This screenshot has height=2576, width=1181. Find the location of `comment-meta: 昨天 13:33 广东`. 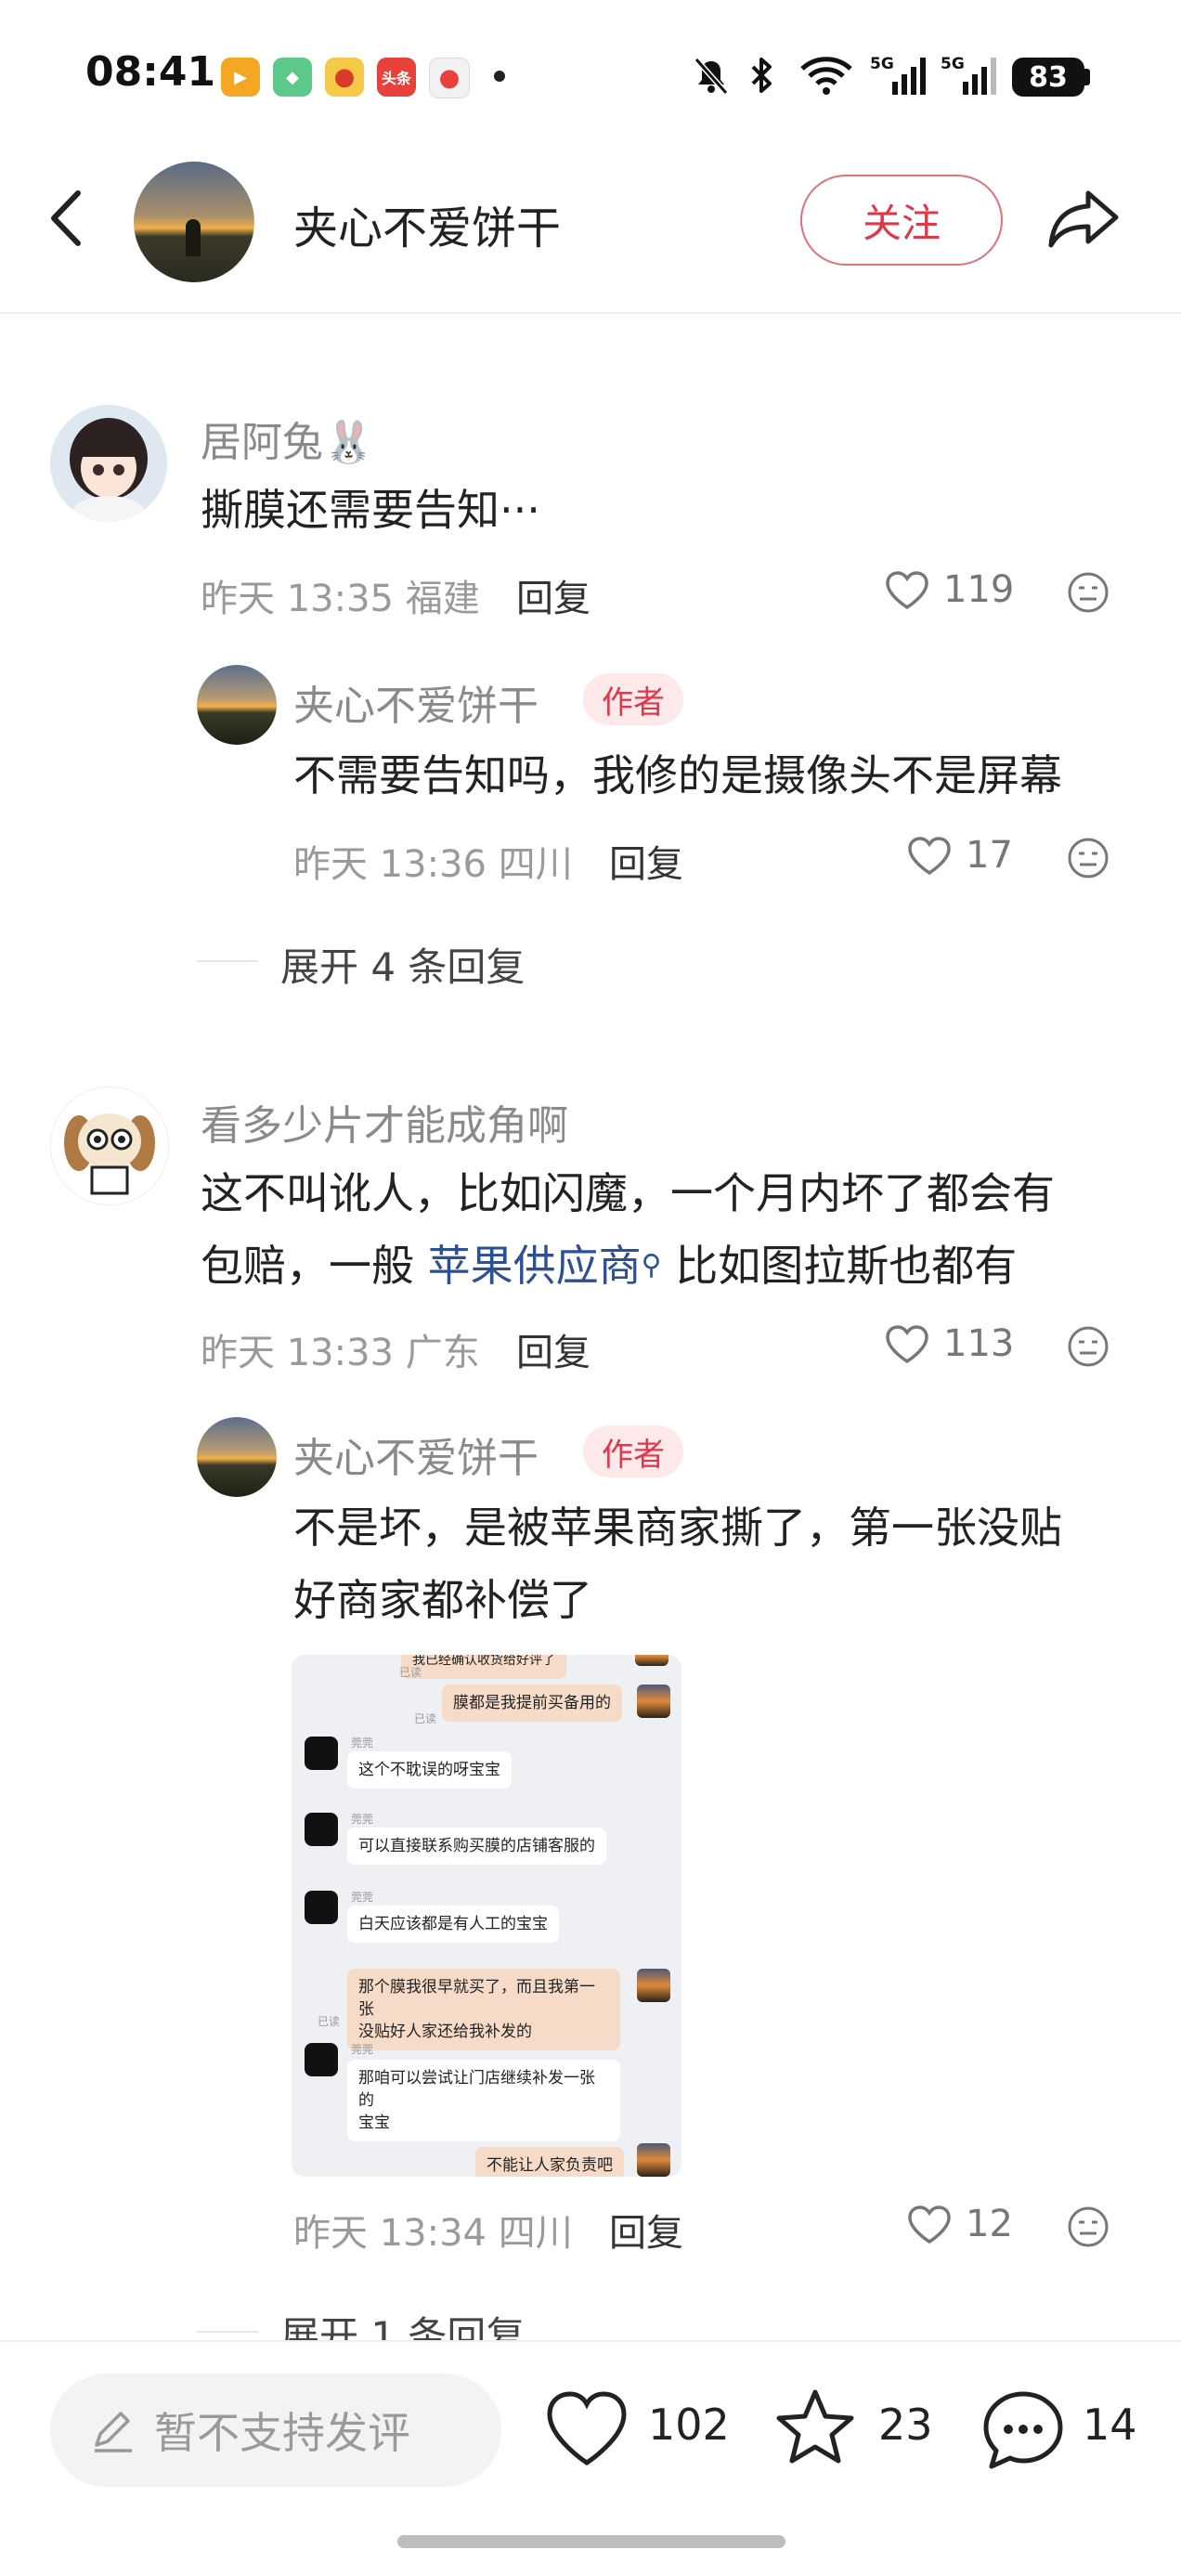

comment-meta: 昨天 13:33 广东 is located at coordinates (340, 1353).